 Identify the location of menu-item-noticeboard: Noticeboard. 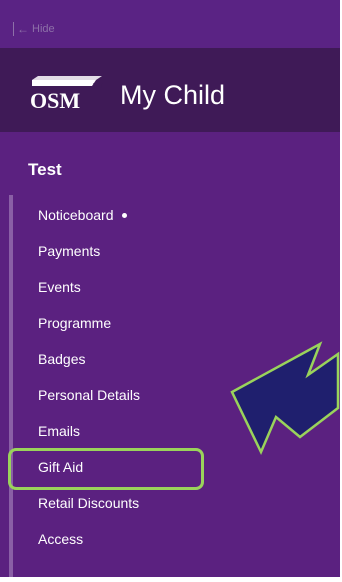
(148, 215).